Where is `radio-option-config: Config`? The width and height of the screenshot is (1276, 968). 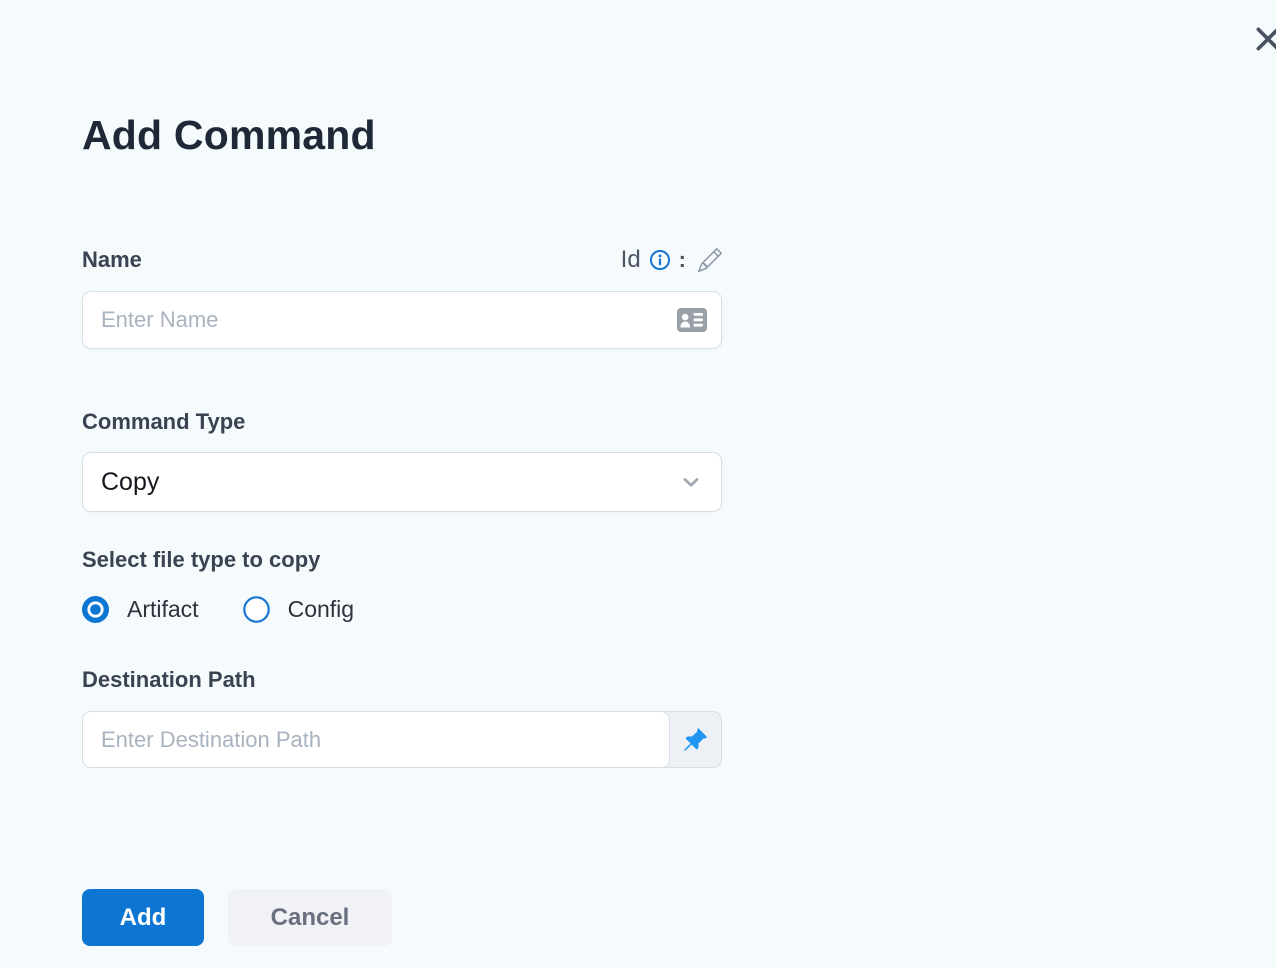
radio-option-config: Config is located at coordinates (298, 609).